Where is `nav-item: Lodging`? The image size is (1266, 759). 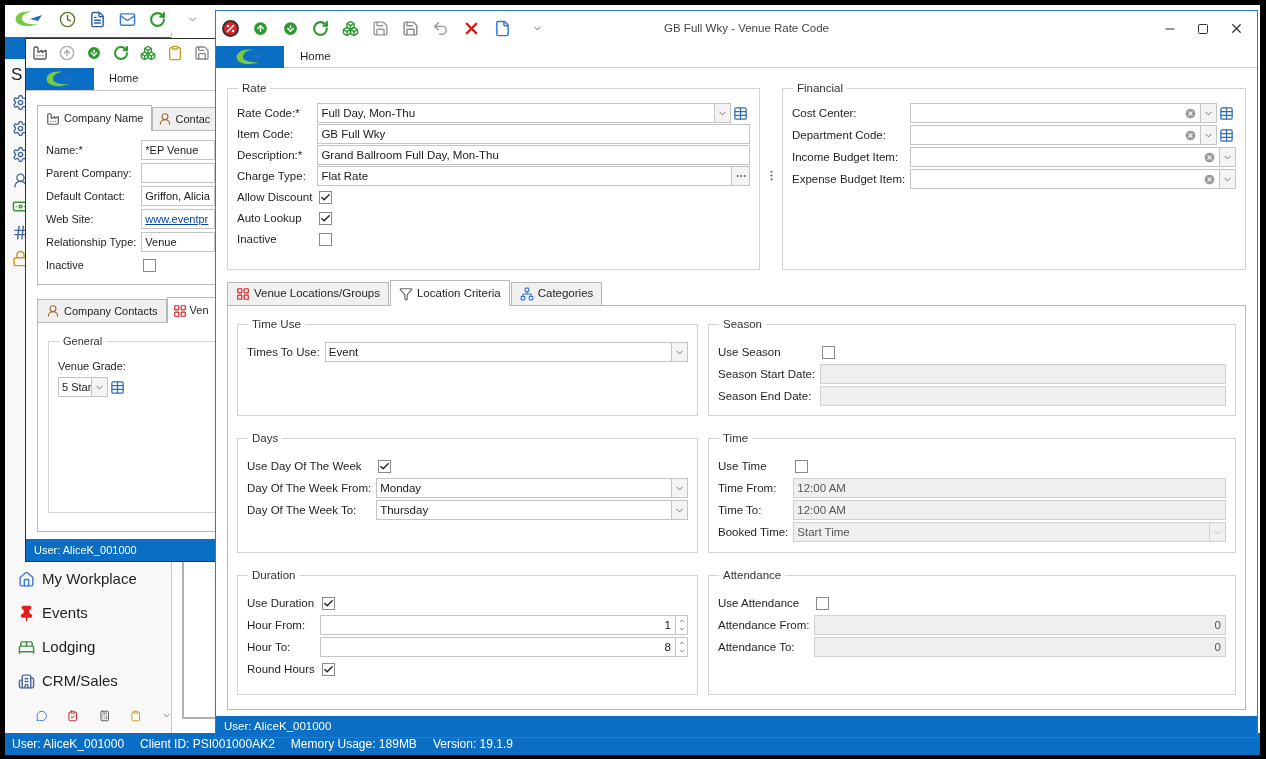 nav-item: Lodging is located at coordinates (88, 647).